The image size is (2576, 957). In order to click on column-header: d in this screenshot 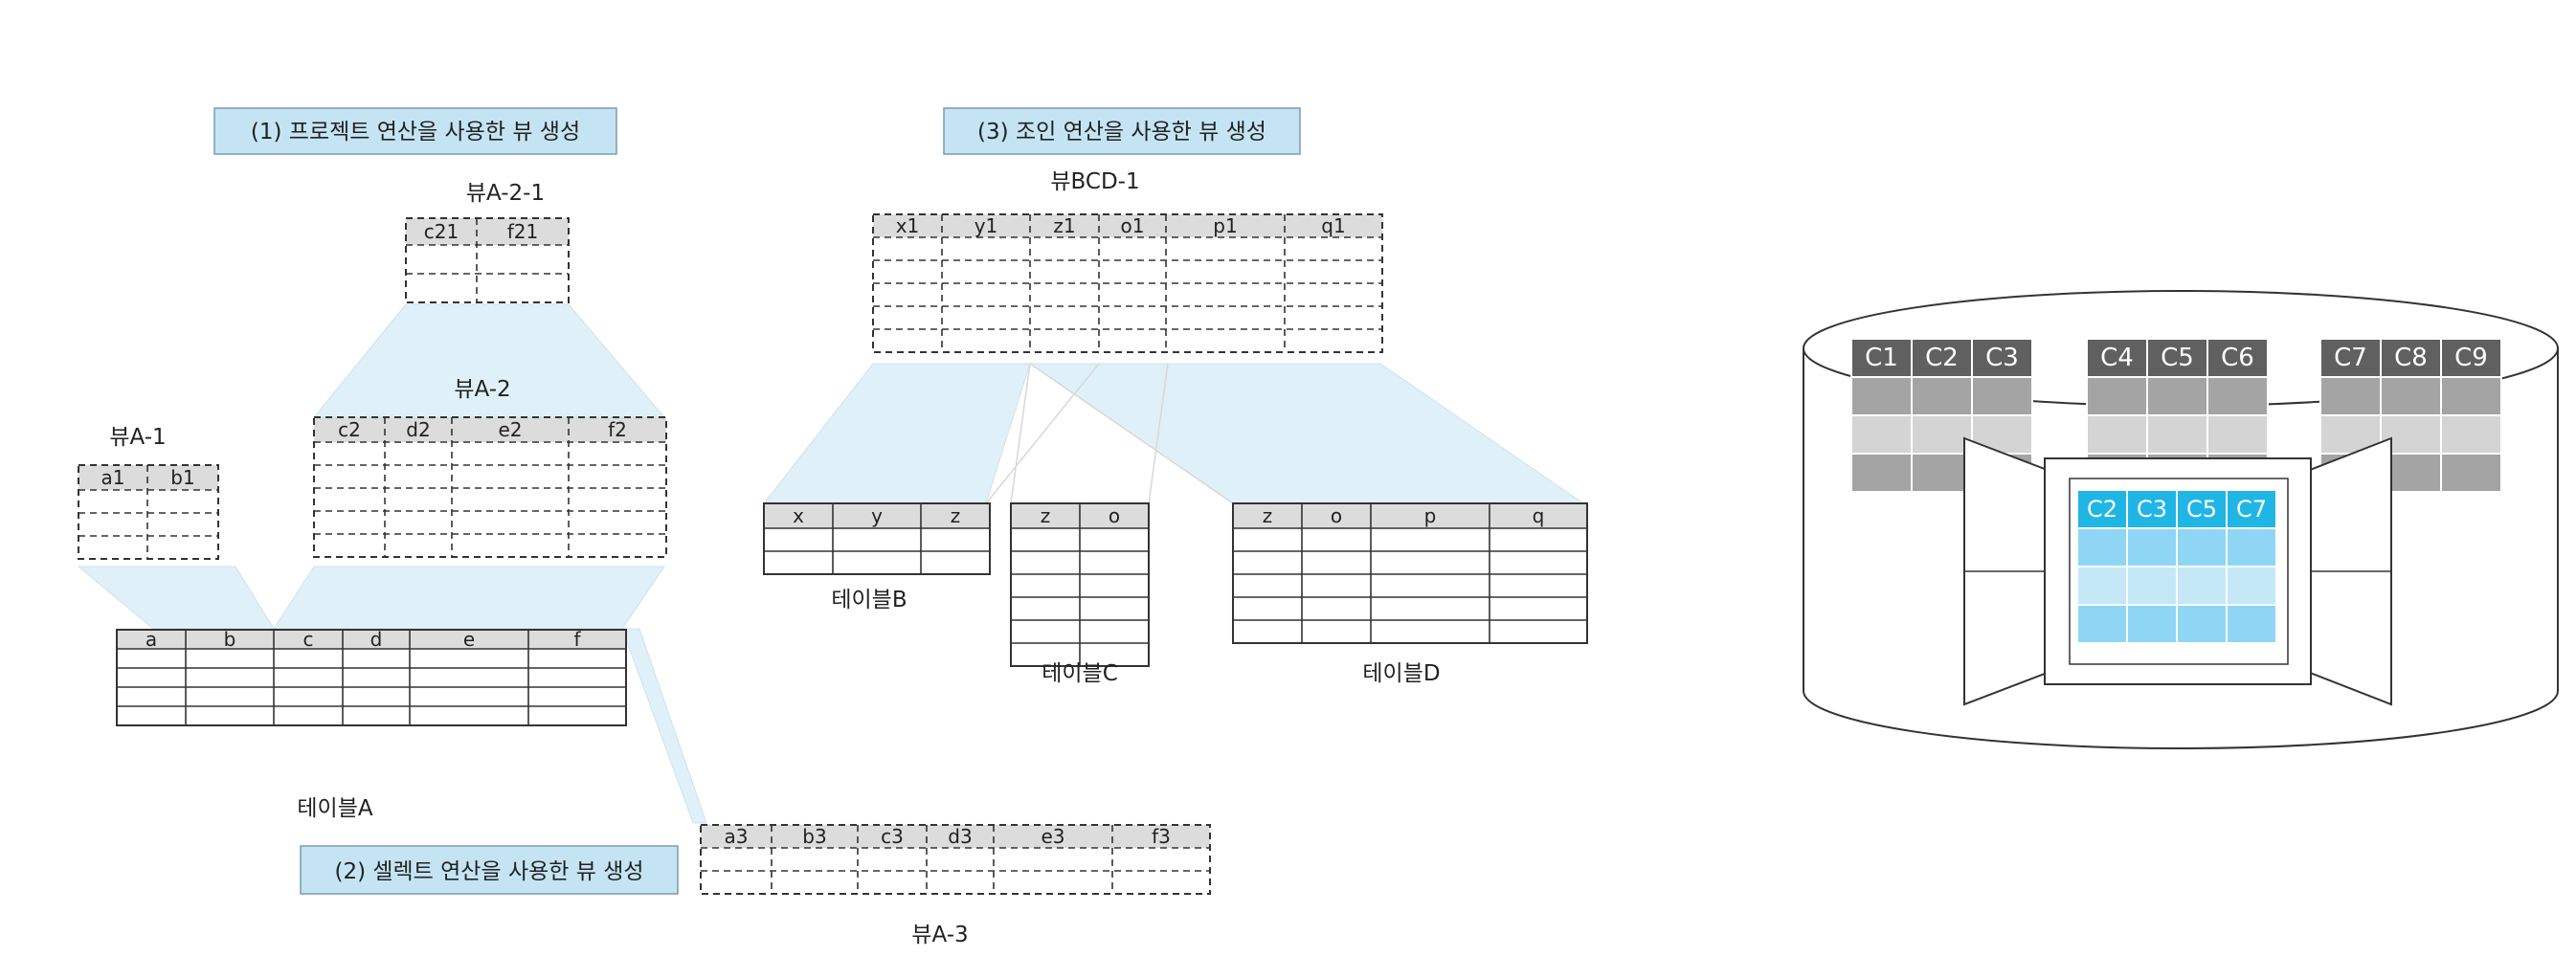, I will do `click(376, 639)`.